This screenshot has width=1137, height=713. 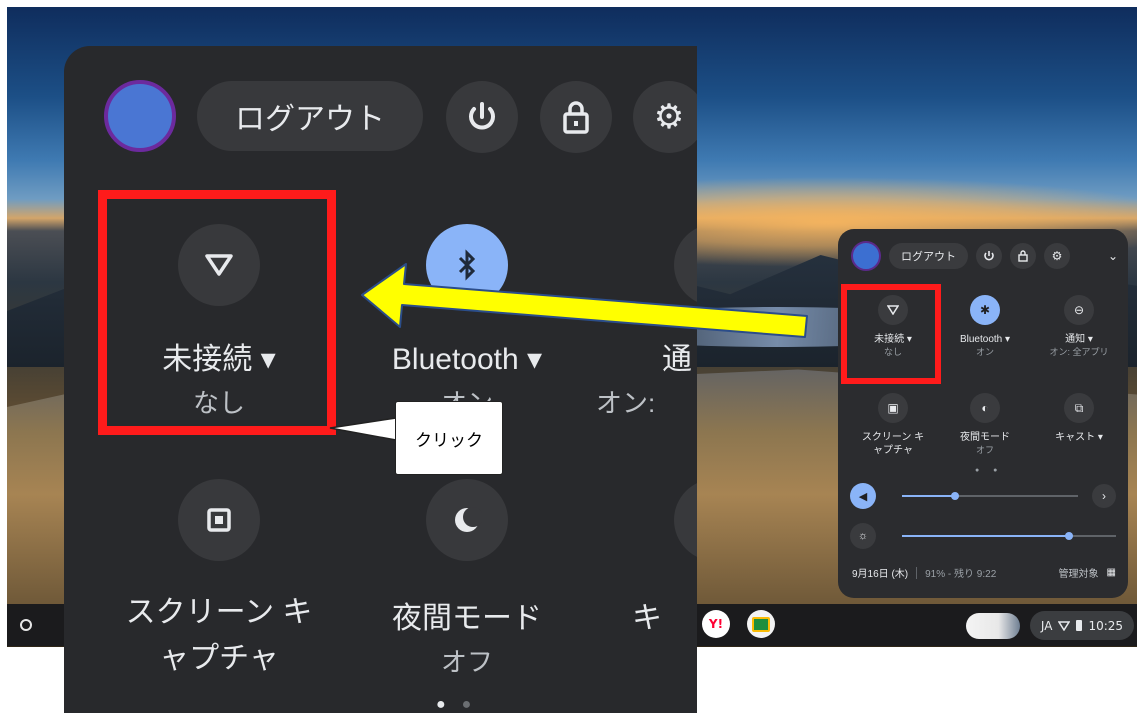 What do you see at coordinates (985, 536) in the screenshot?
I see `brightness-fill` at bounding box center [985, 536].